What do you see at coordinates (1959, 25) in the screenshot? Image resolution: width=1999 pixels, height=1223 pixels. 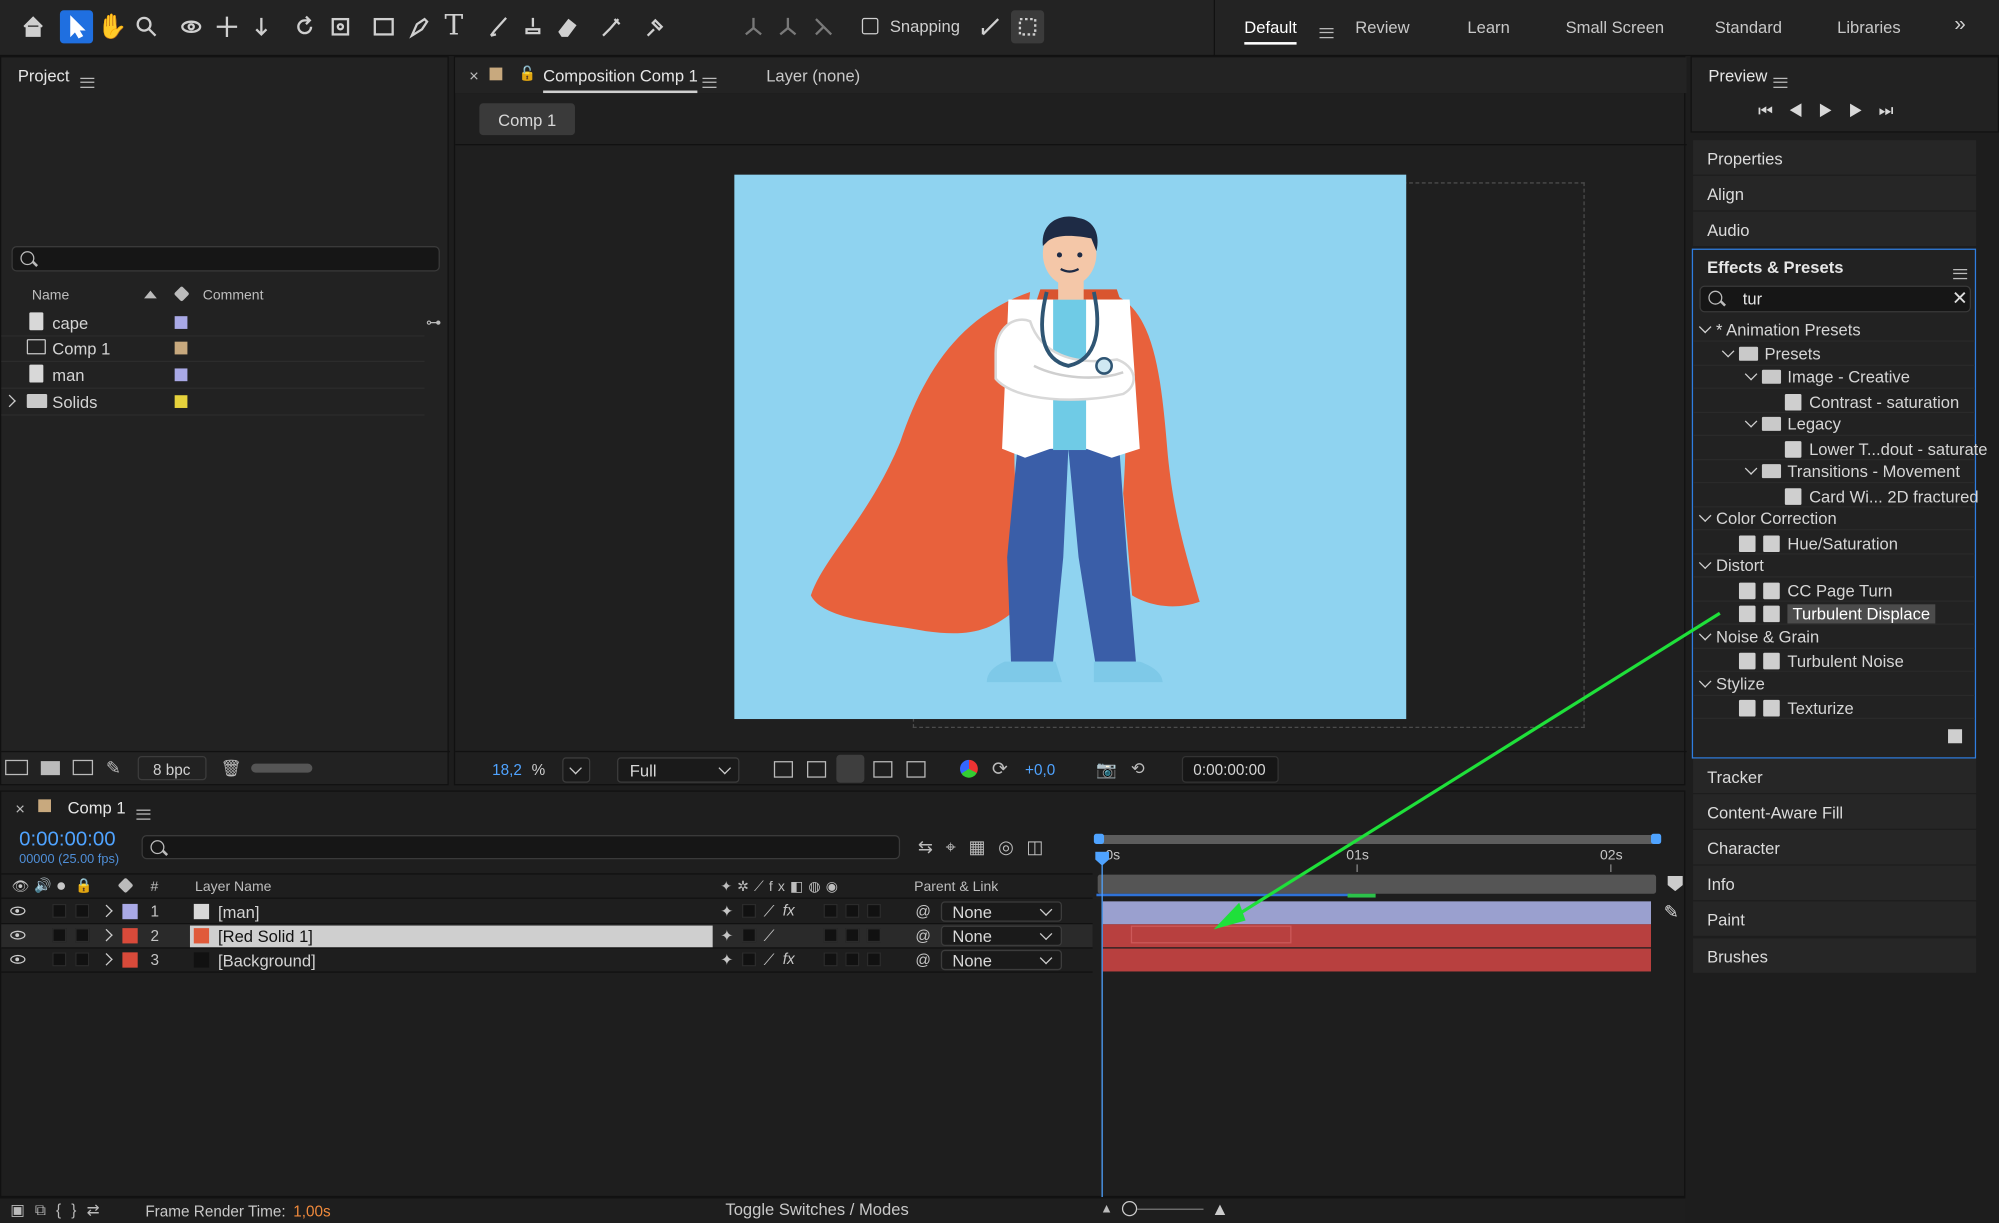 I see `double-chevron-right-icon: »` at bounding box center [1959, 25].